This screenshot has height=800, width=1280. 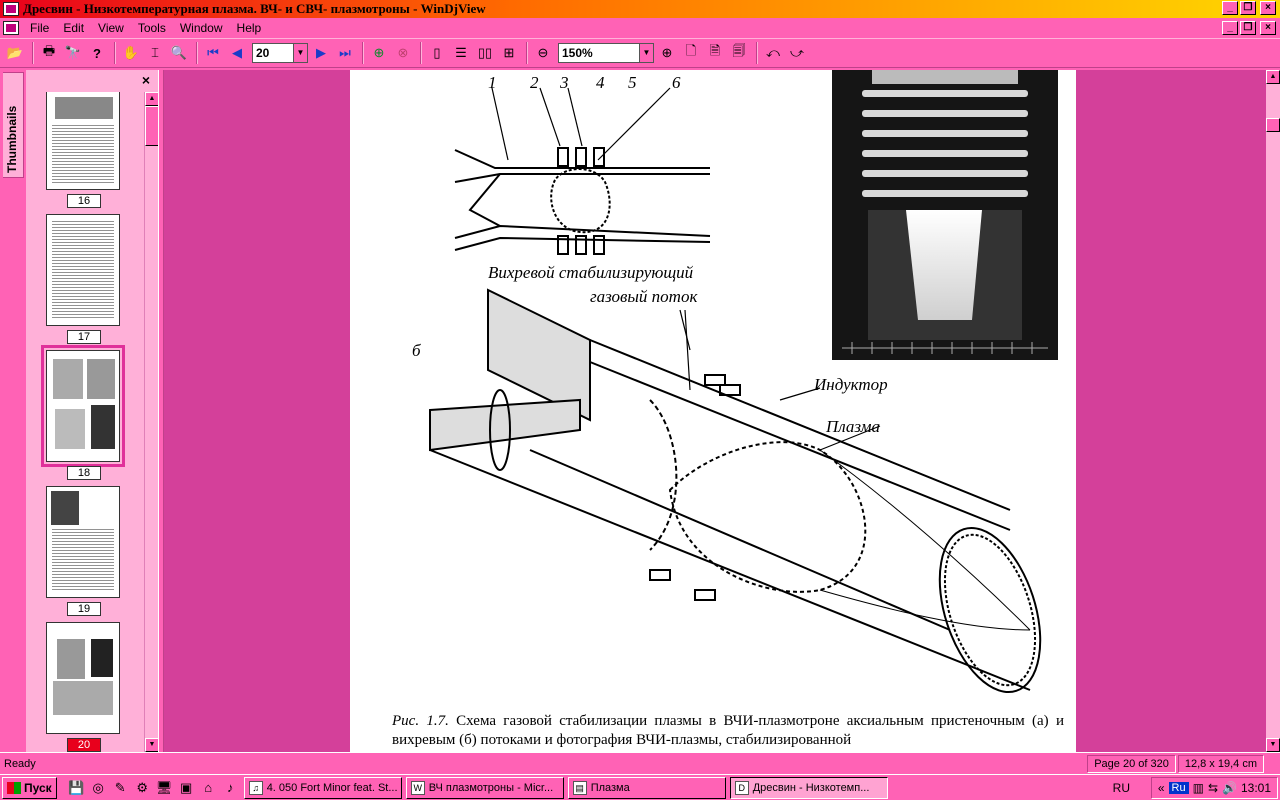 I want to click on doc-close-button: ×, so click(x=1268, y=28).